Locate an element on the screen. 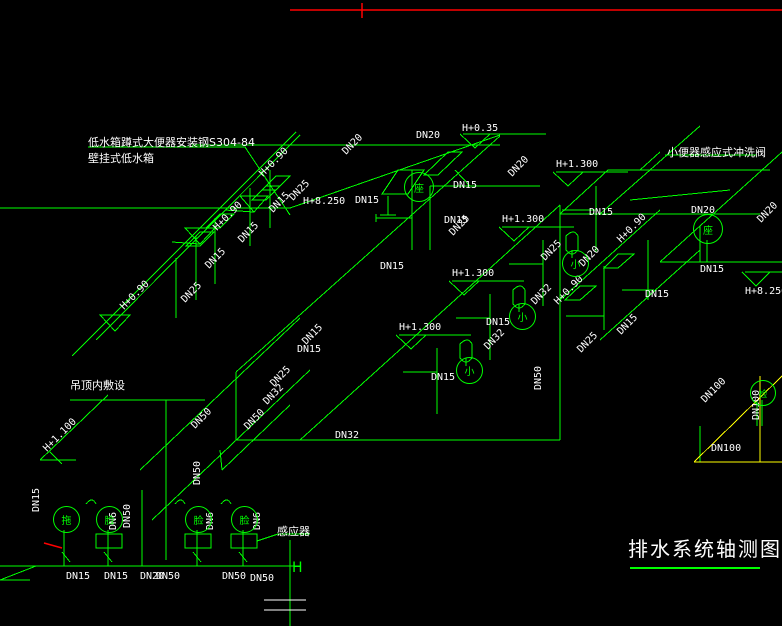 The width and height of the screenshot is (782, 626). fixture-glyph: 拖 is located at coordinates (66, 521).